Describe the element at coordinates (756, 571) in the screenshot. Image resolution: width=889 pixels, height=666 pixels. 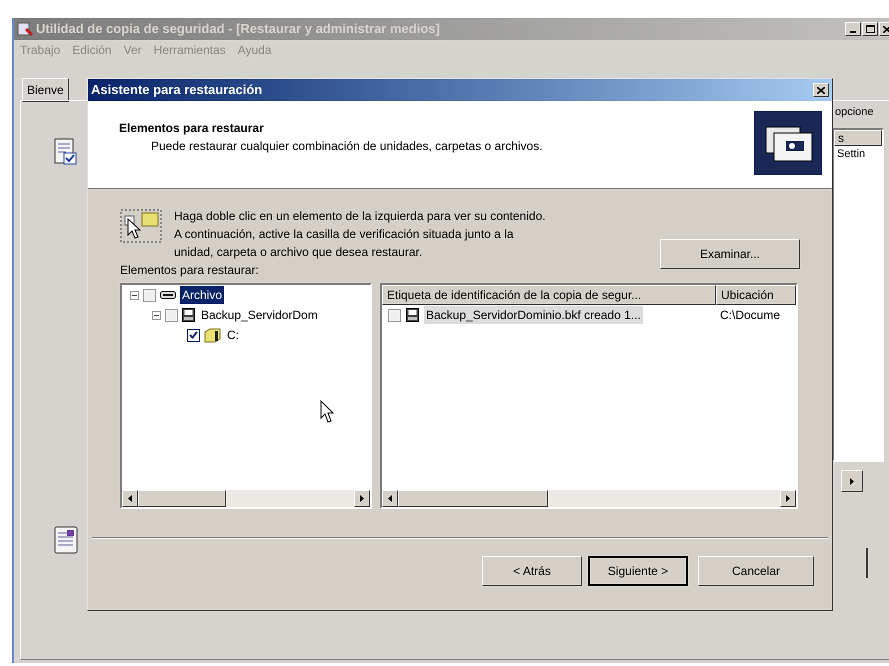
I see `wizard-button: Cancelar` at that location.